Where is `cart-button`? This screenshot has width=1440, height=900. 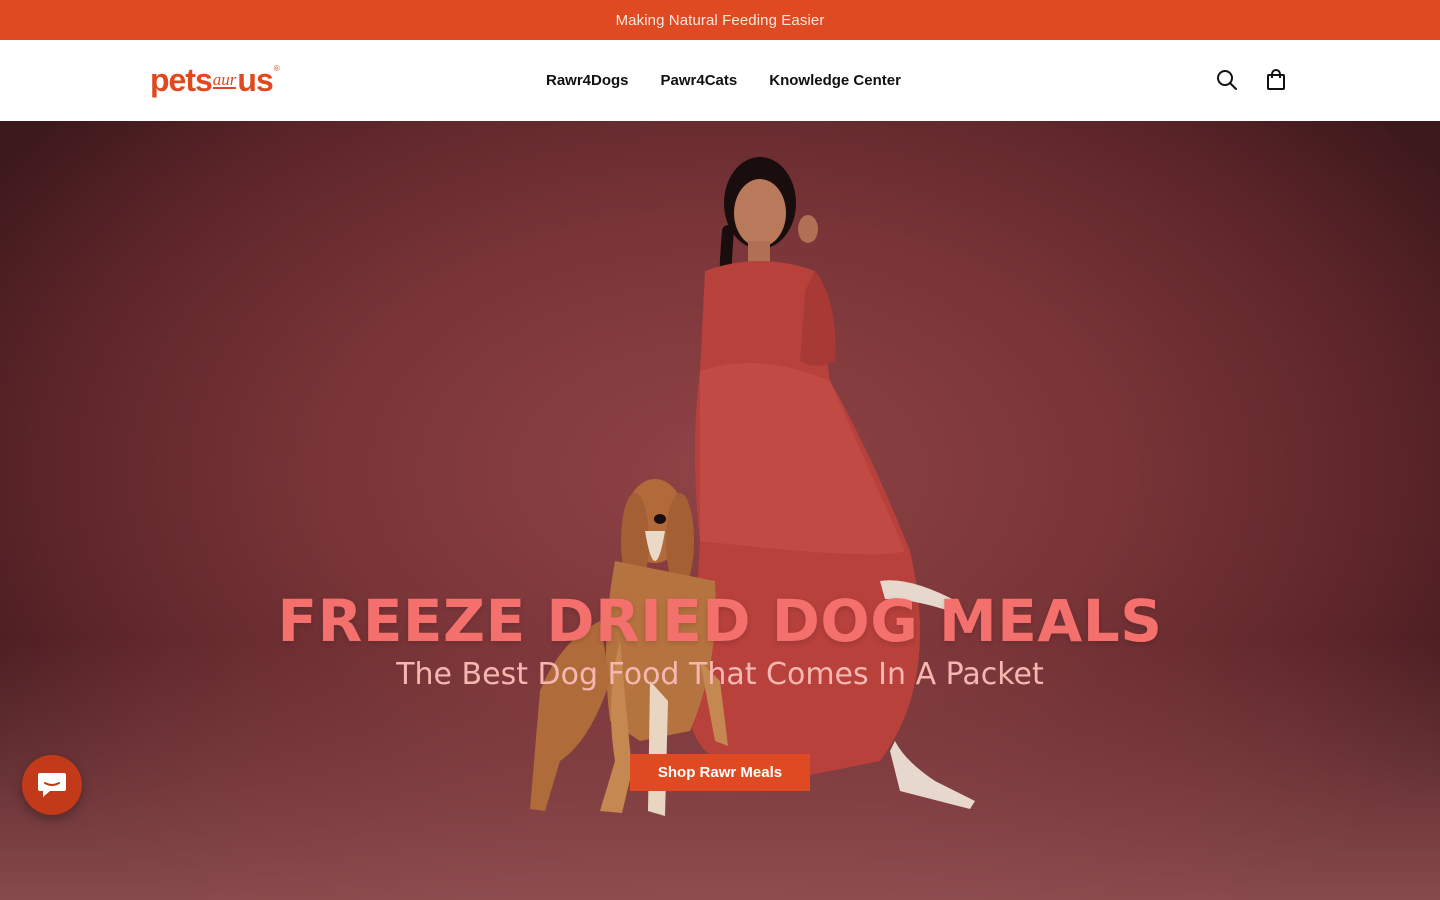 cart-button is located at coordinates (1276, 80).